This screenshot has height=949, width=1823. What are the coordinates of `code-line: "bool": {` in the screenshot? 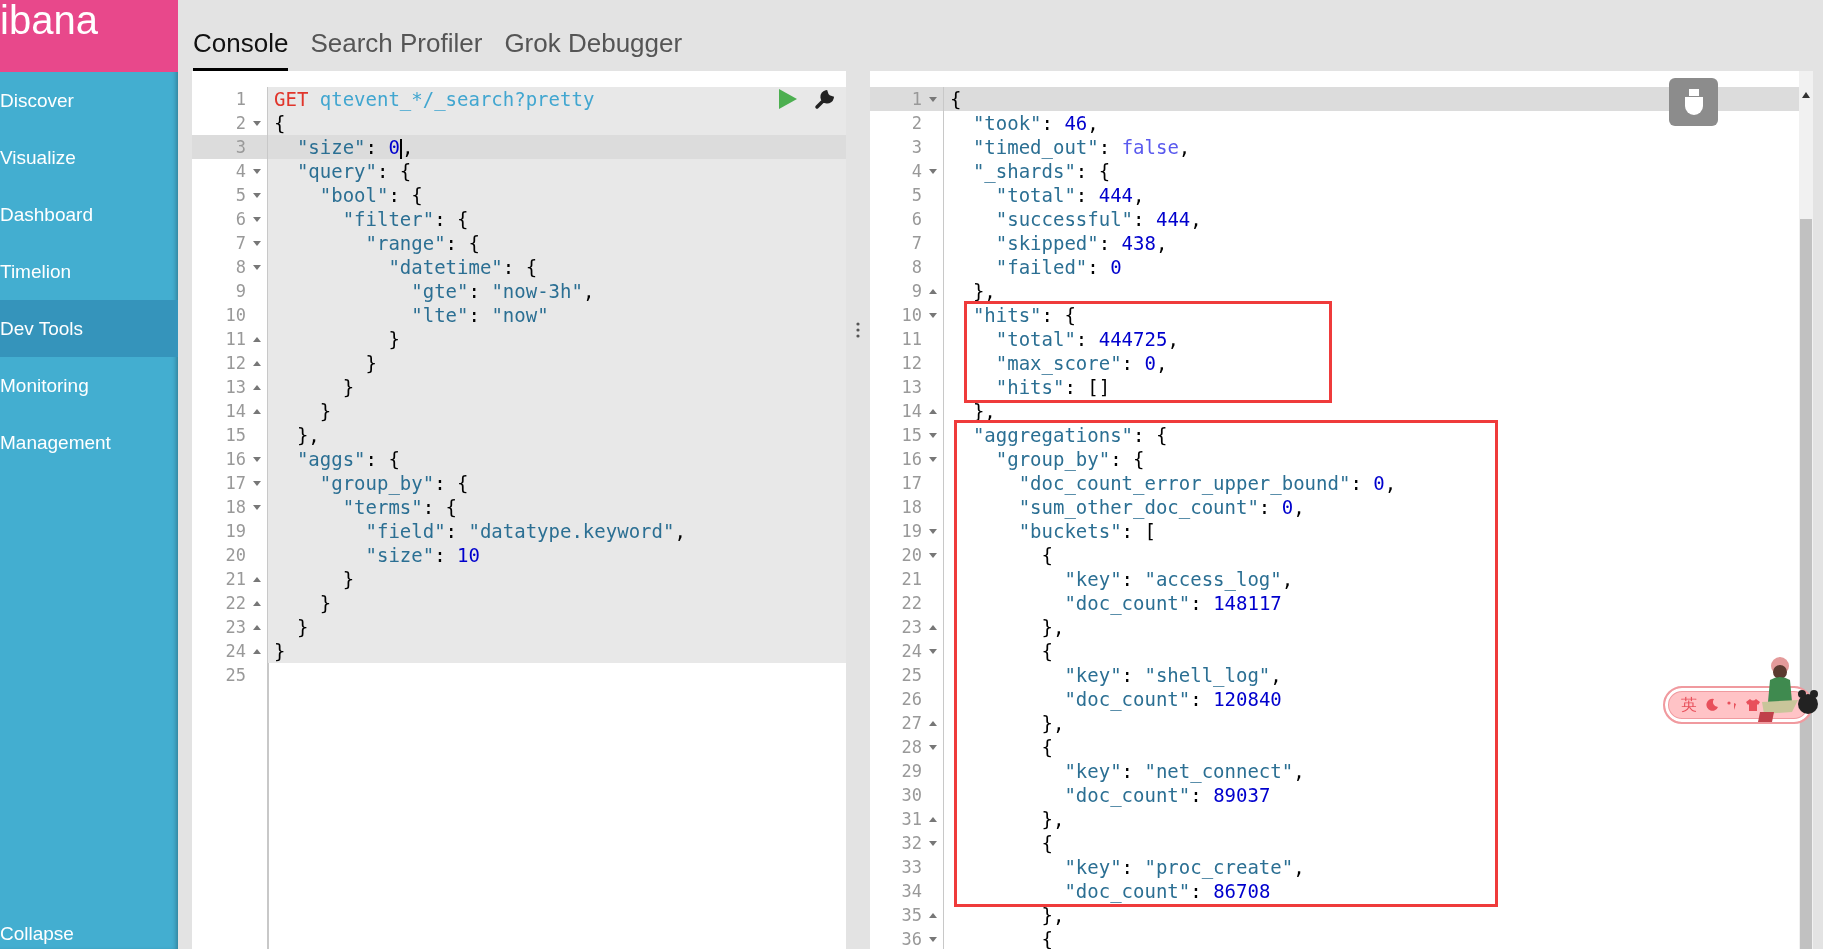 It's located at (370, 195).